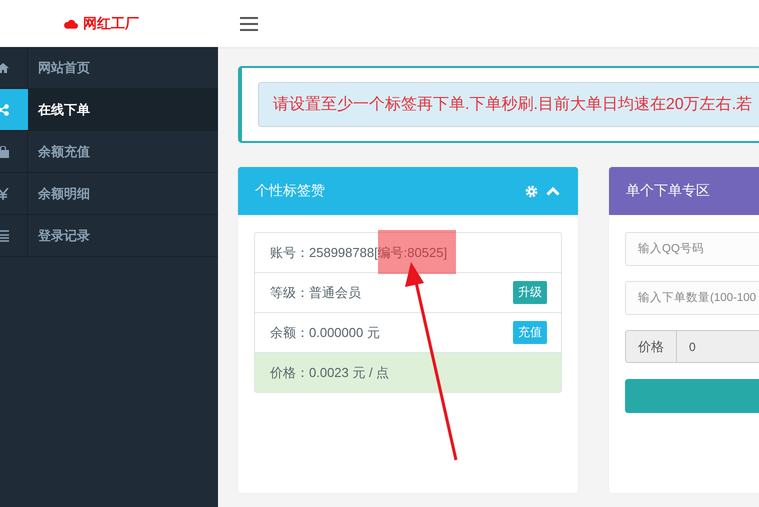 This screenshot has width=759, height=507. I want to click on info-text: 等级：普通会员, so click(315, 293).